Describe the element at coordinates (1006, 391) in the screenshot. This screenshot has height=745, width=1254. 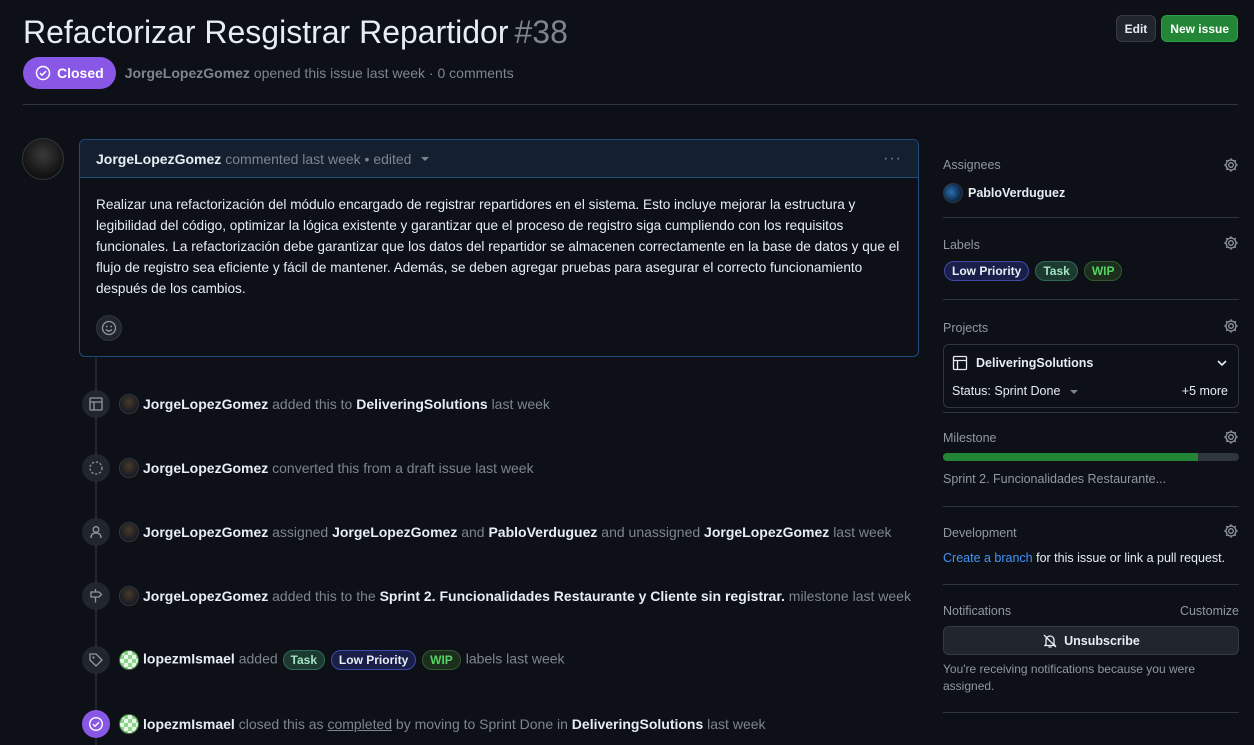
I see `project-status: Status: Sprint Done` at that location.